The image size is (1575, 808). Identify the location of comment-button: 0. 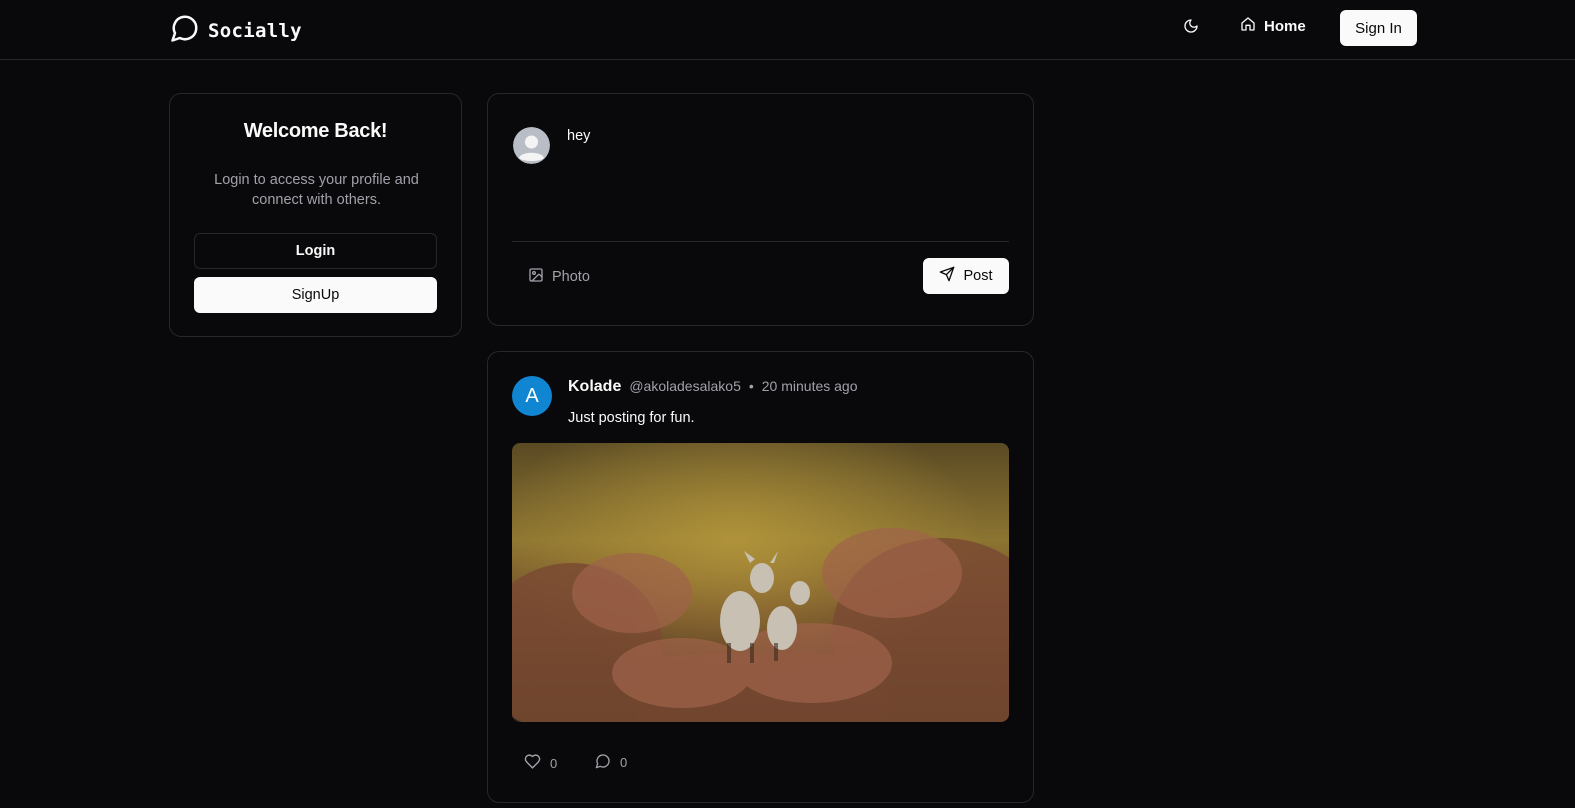
(611, 762).